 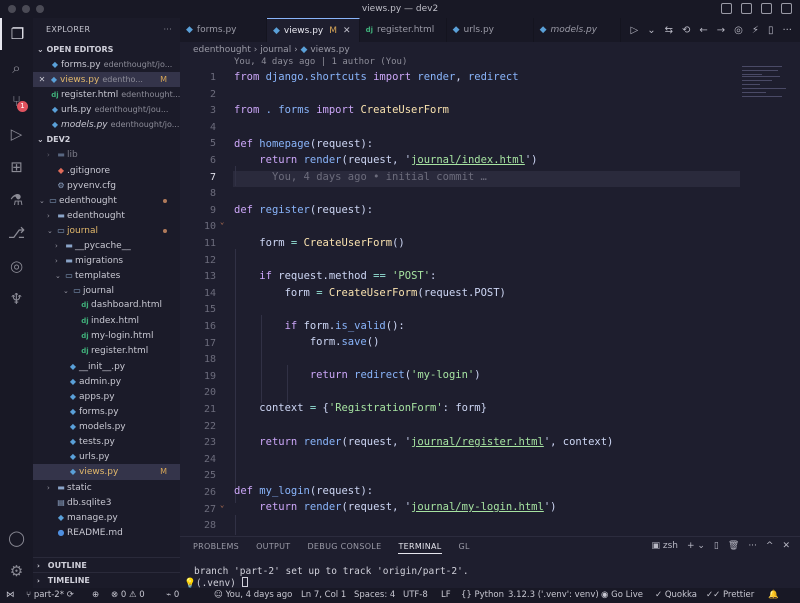 I want to click on branch-indicator: ⑂ part-2* ⟳, so click(x=50, y=595).